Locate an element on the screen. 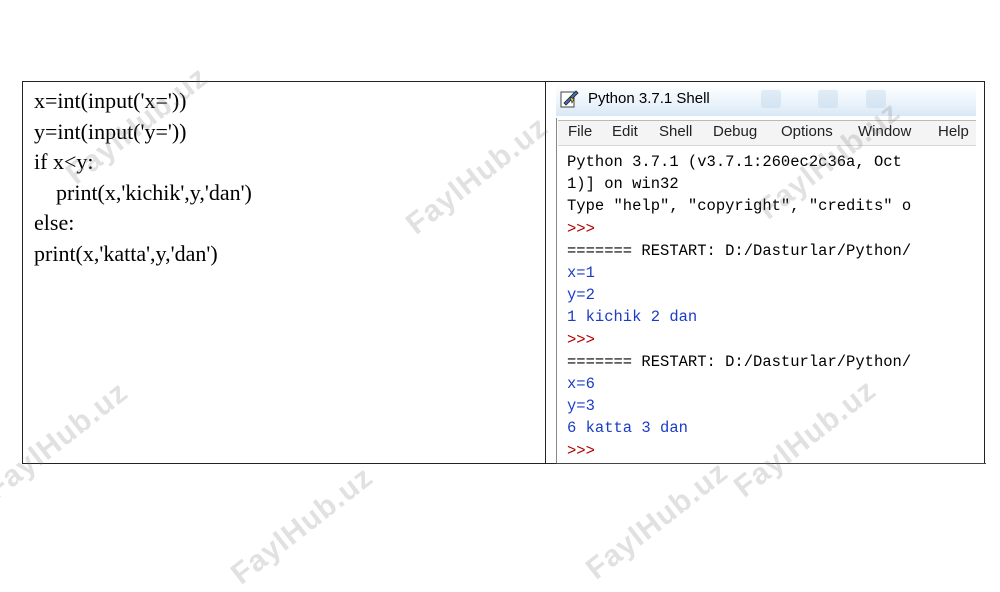 This screenshot has width=1000, height=592. menu-file: File is located at coordinates (580, 131).